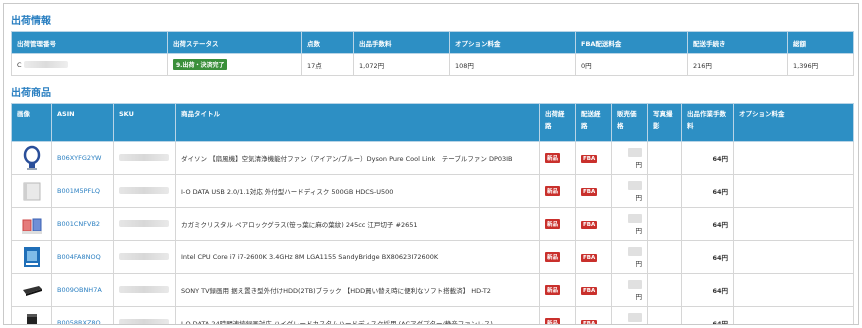 The height and width of the screenshot is (328, 862). I want to click on col-price: 販売価格, so click(629, 122).